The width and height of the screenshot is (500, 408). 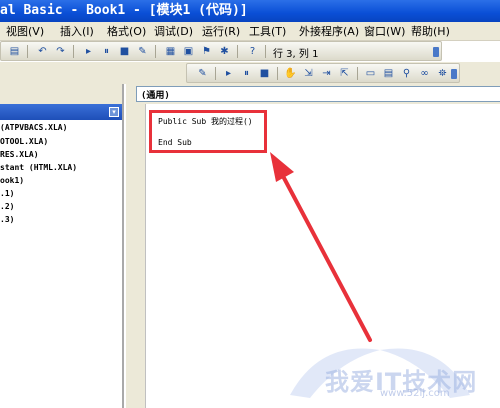 What do you see at coordinates (415, 393) in the screenshot?
I see `watermark-url: www.52ij.com` at bounding box center [415, 393].